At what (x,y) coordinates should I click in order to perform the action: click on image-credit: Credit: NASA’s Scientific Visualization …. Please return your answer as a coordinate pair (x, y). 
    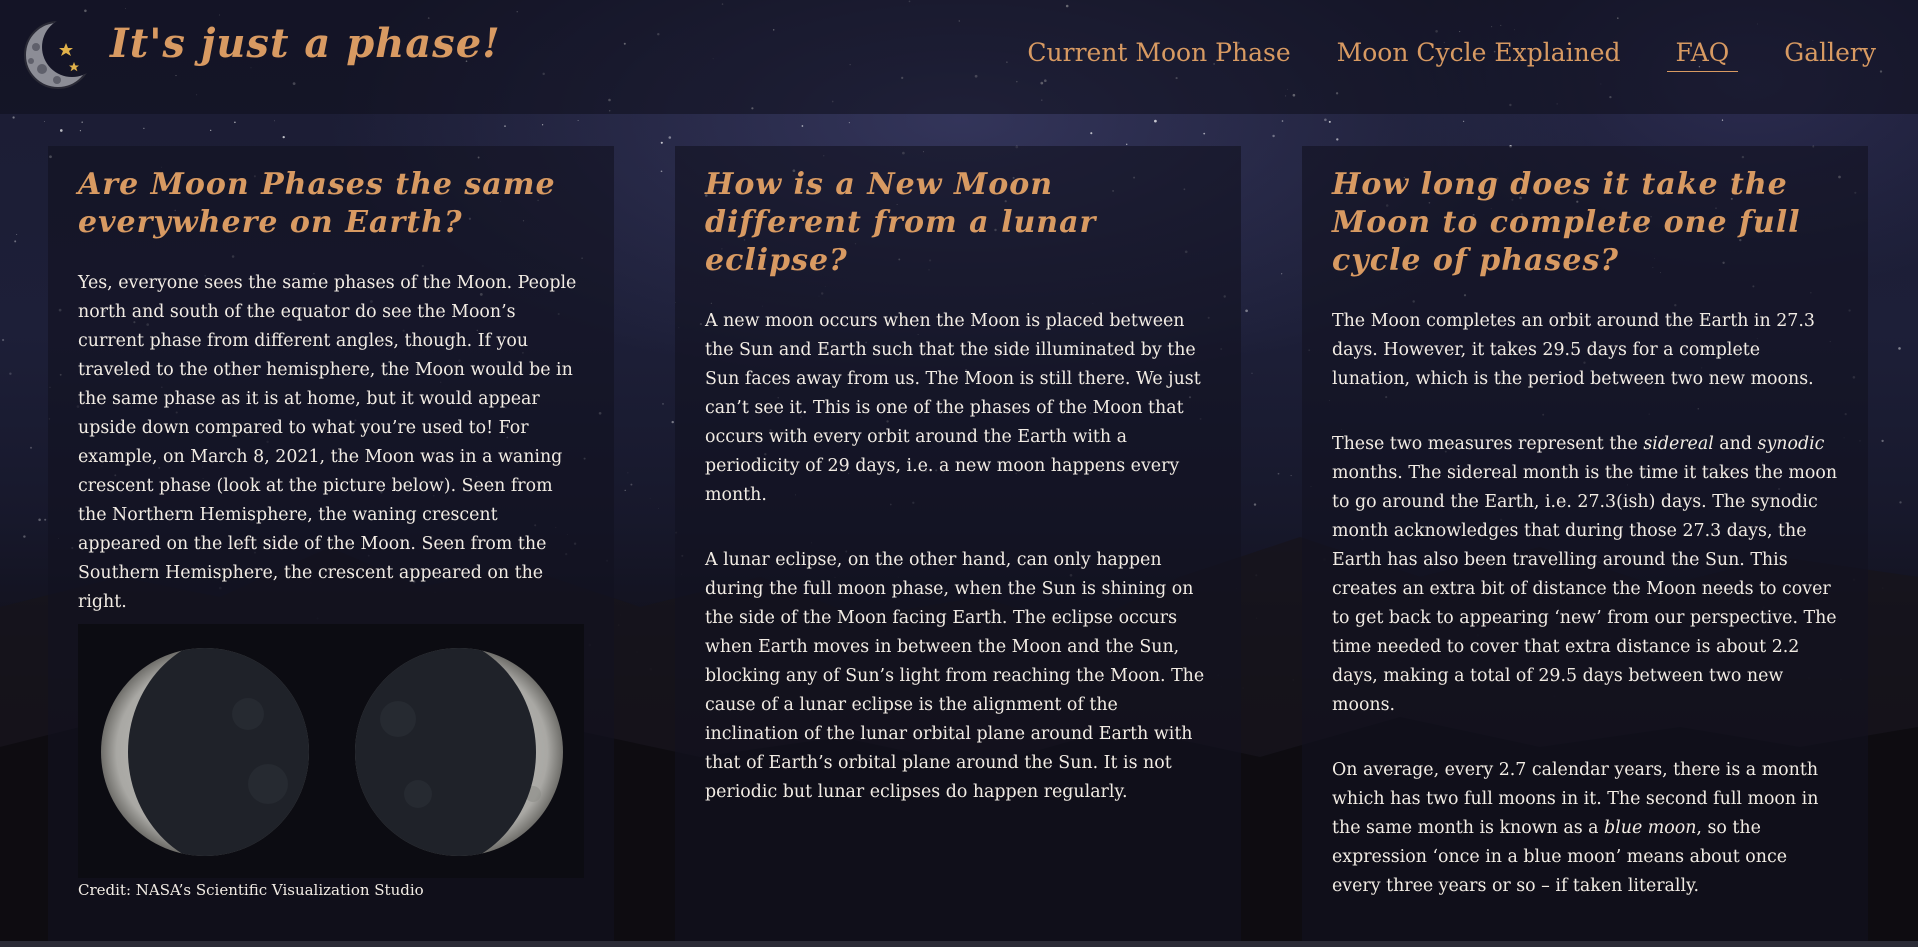
    Looking at the image, I should click on (251, 890).